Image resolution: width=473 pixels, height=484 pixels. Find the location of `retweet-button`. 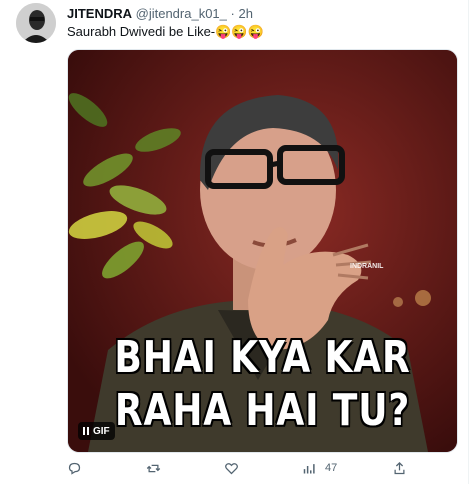

retweet-button is located at coordinates (153, 468).